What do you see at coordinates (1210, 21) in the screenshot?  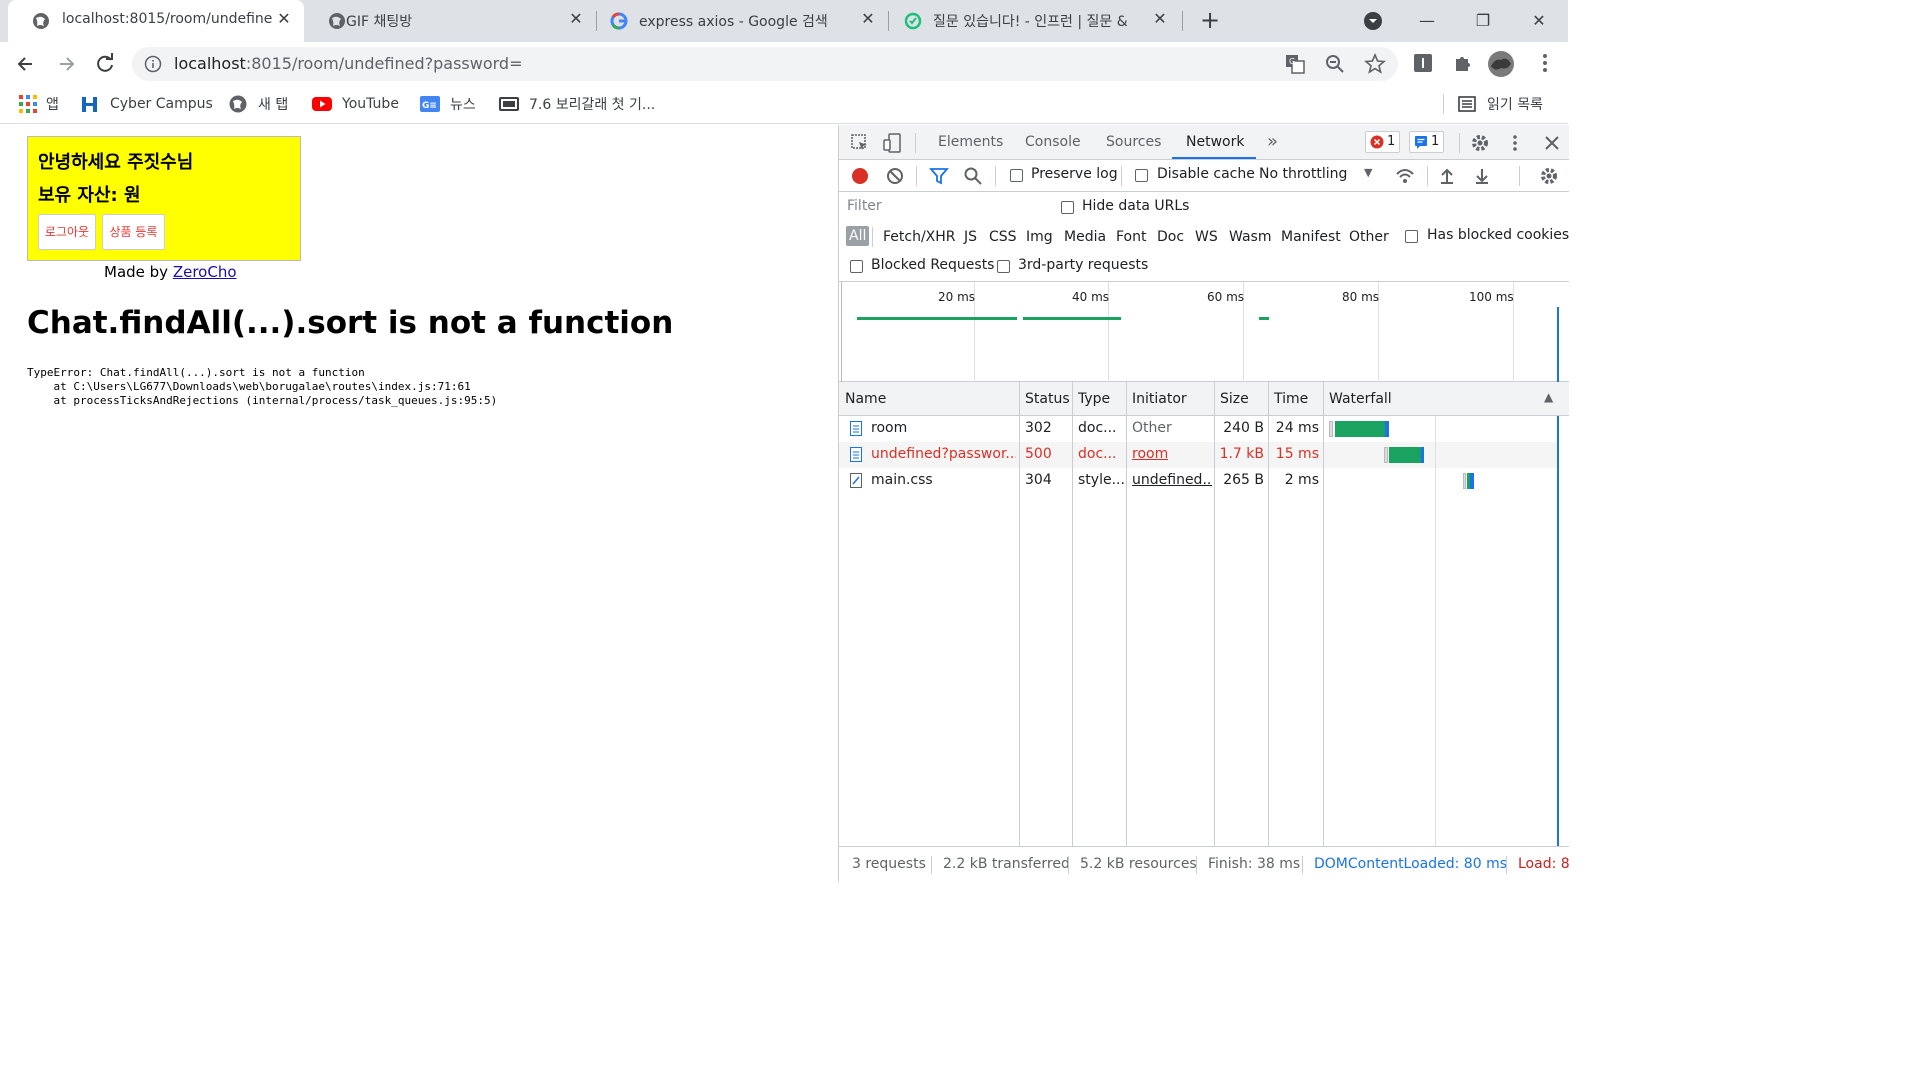 I see `new-tab-button: +` at bounding box center [1210, 21].